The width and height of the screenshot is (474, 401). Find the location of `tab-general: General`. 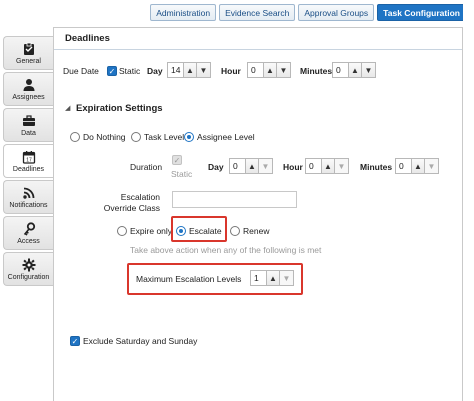

tab-general: General is located at coordinates (28, 53).